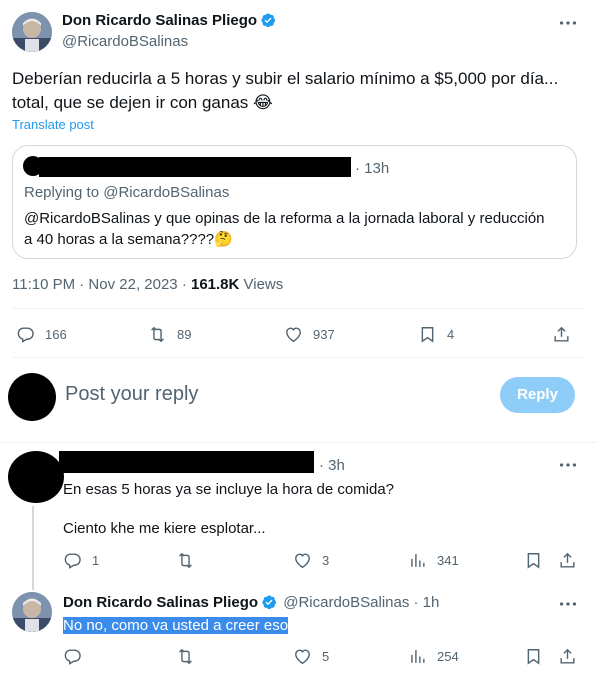  Describe the element at coordinates (195, 167) in the screenshot. I see `quoted-author-redacted` at that location.